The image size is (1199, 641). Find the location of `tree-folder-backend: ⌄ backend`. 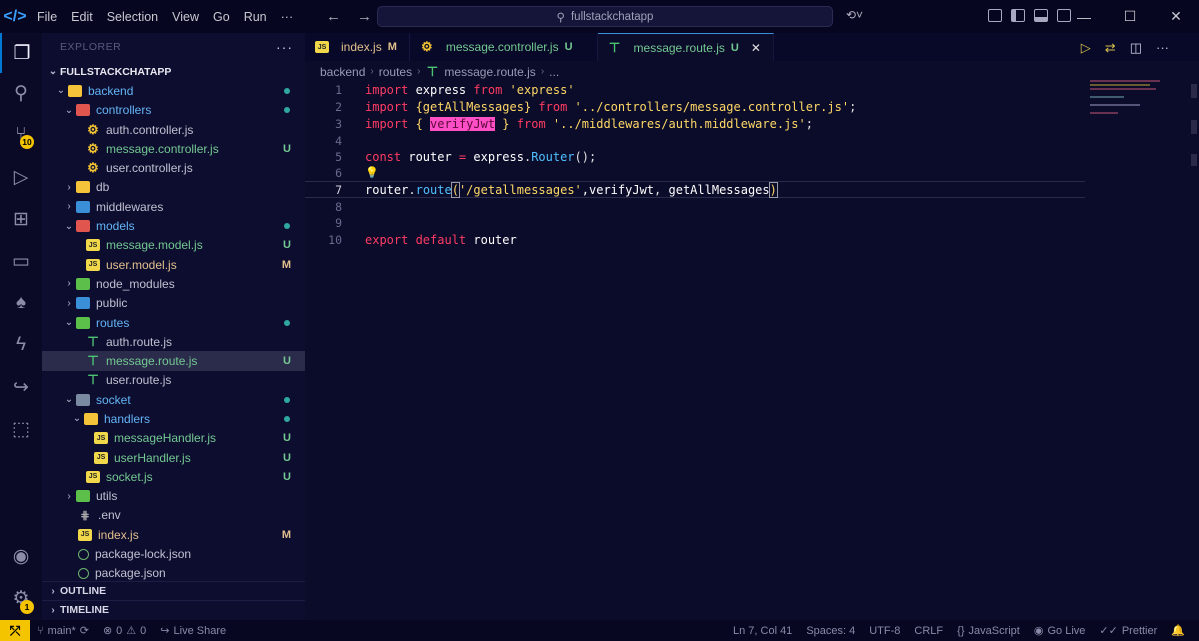

tree-folder-backend: ⌄ backend is located at coordinates (173, 90).